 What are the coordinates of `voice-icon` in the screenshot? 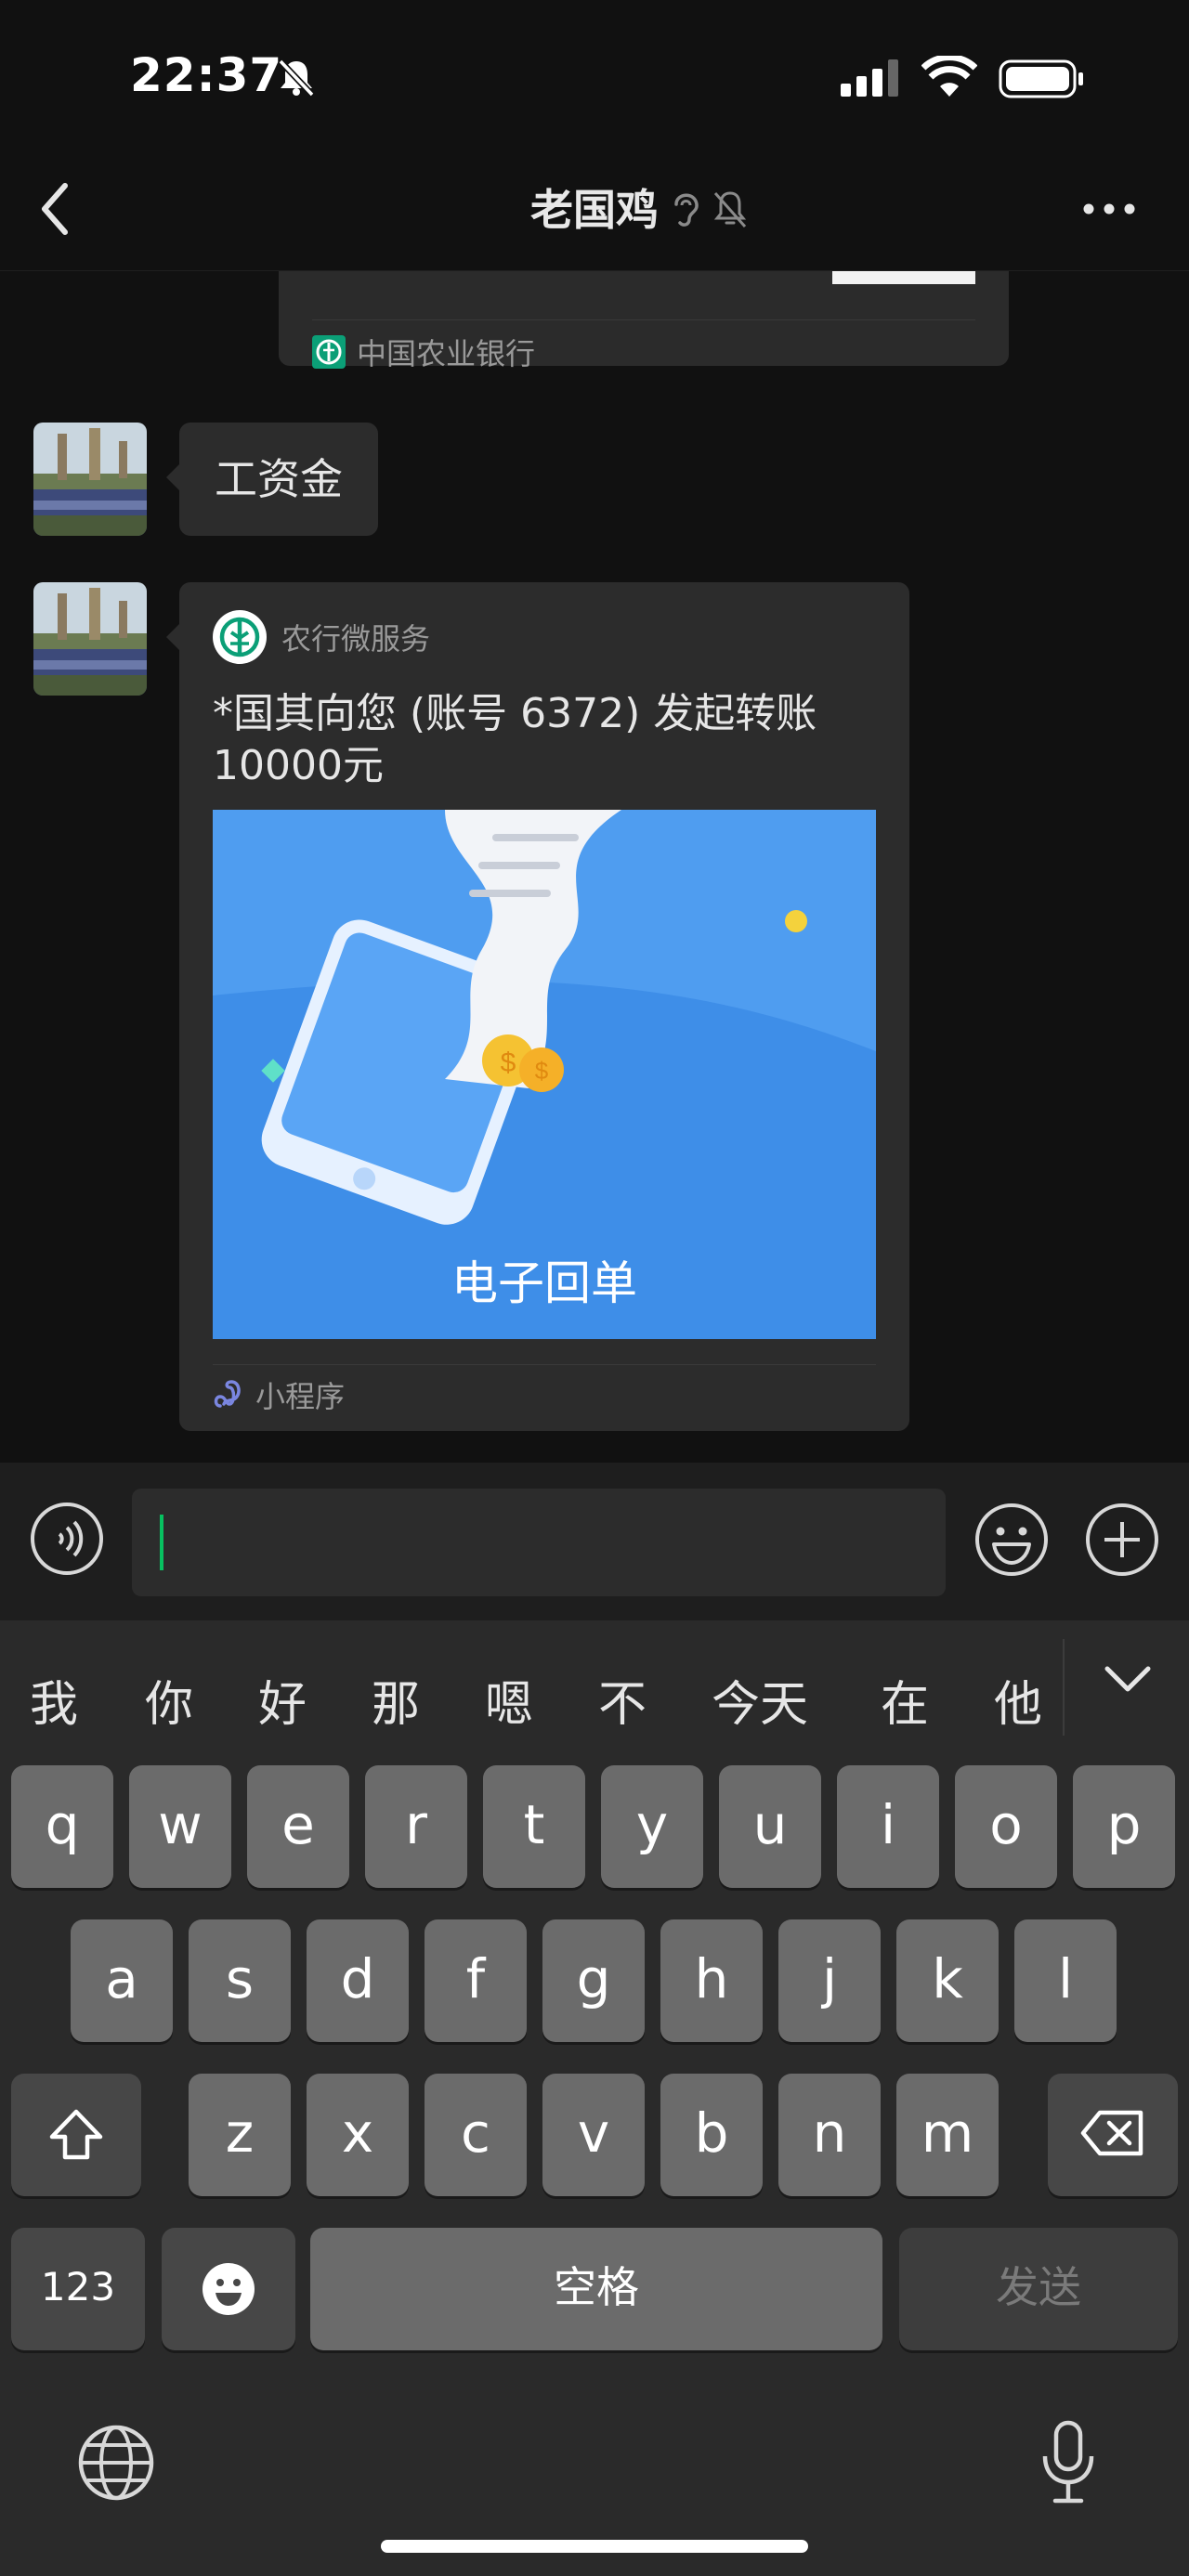 It's located at (67, 1539).